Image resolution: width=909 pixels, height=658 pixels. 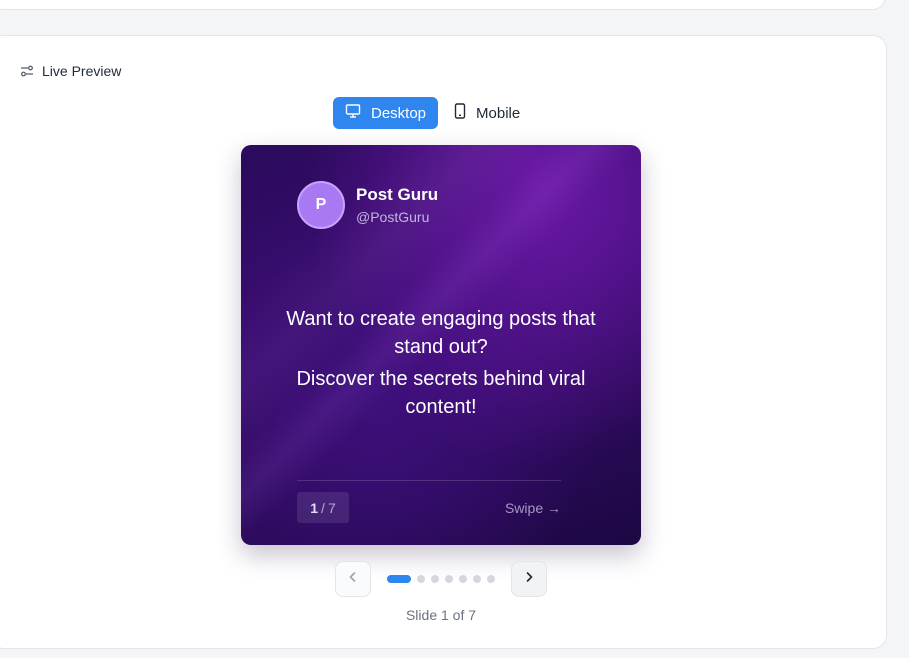 I want to click on device-toggle: Desktop Mobile, so click(x=432, y=113).